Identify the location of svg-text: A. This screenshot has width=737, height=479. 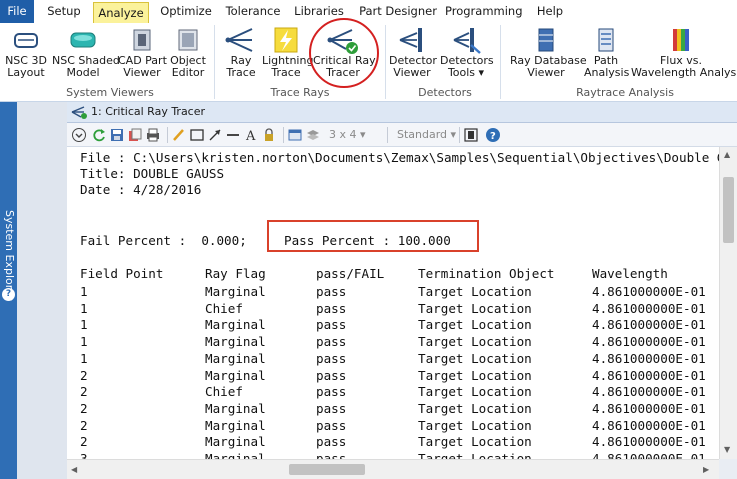
(250, 136).